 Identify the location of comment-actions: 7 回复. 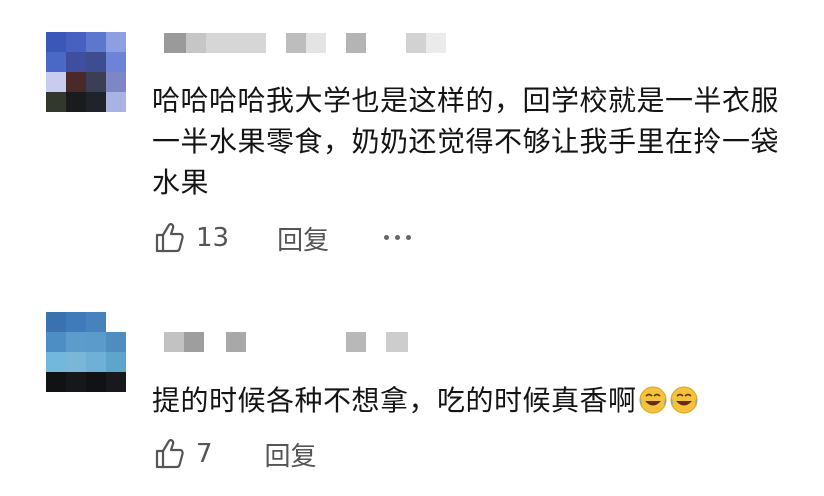
(352, 454).